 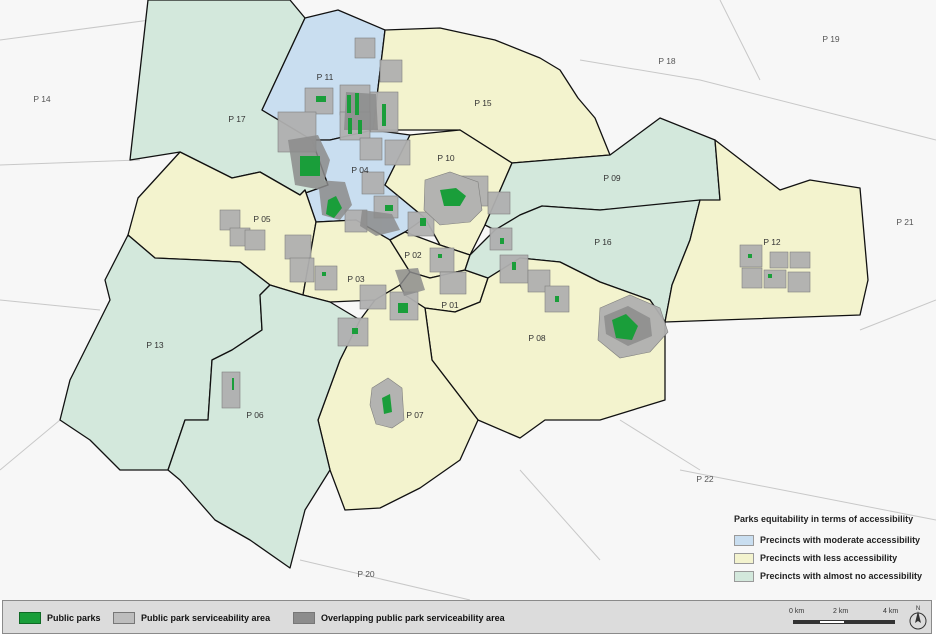 What do you see at coordinates (848, 618) in the screenshot?
I see `scale-bar: 0 km 2 km 4 km` at bounding box center [848, 618].